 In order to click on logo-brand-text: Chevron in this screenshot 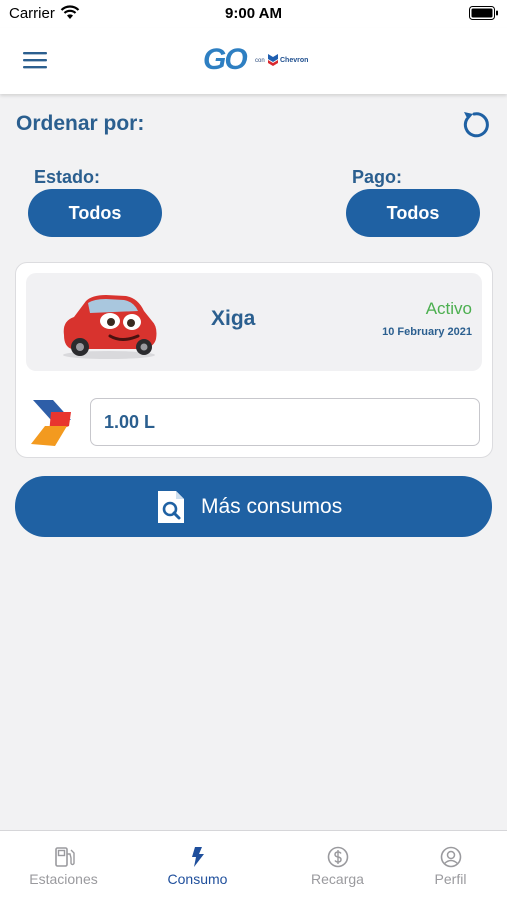, I will do `click(294, 60)`.